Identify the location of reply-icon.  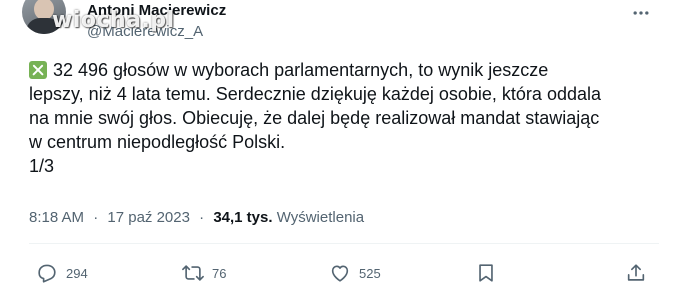
(47, 273).